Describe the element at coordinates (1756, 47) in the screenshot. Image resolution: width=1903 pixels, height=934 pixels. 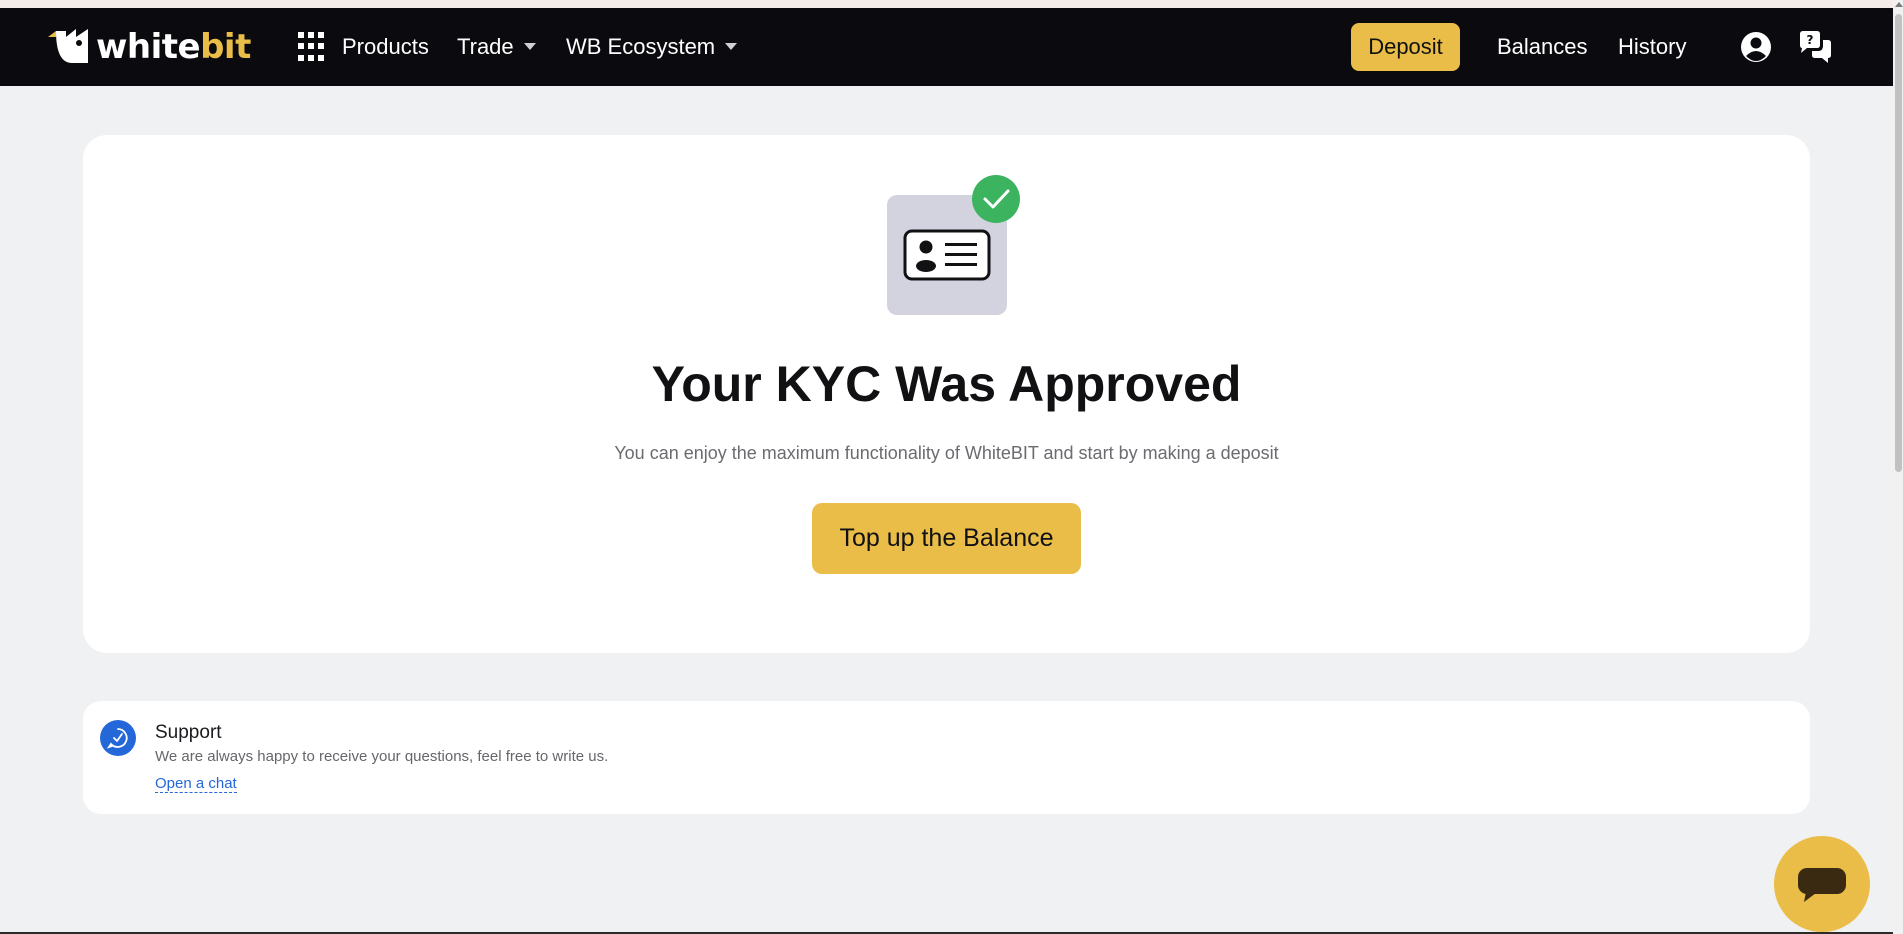
I see `profile-icon` at that location.